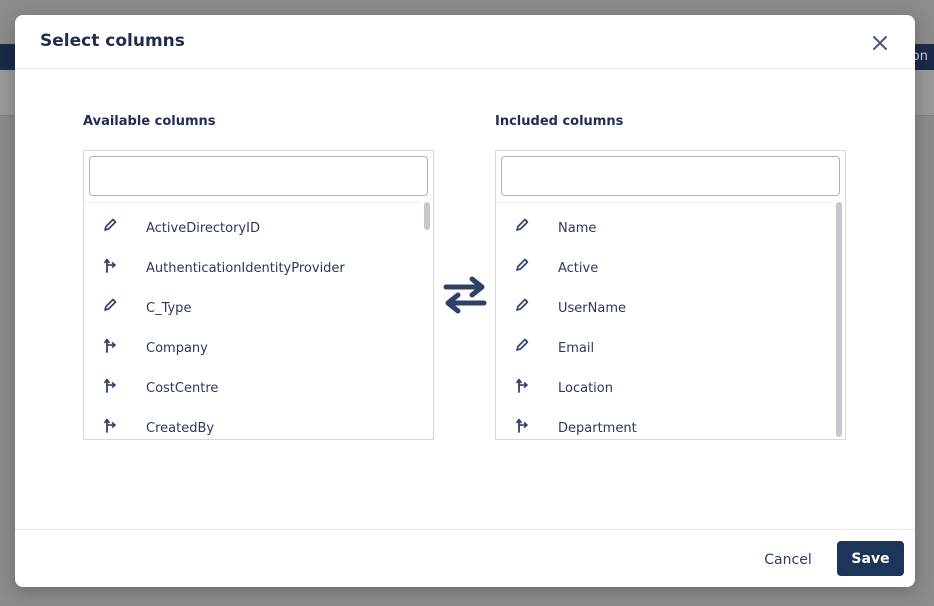 The width and height of the screenshot is (934, 606). I want to click on swap-columns-button, so click(465, 295).